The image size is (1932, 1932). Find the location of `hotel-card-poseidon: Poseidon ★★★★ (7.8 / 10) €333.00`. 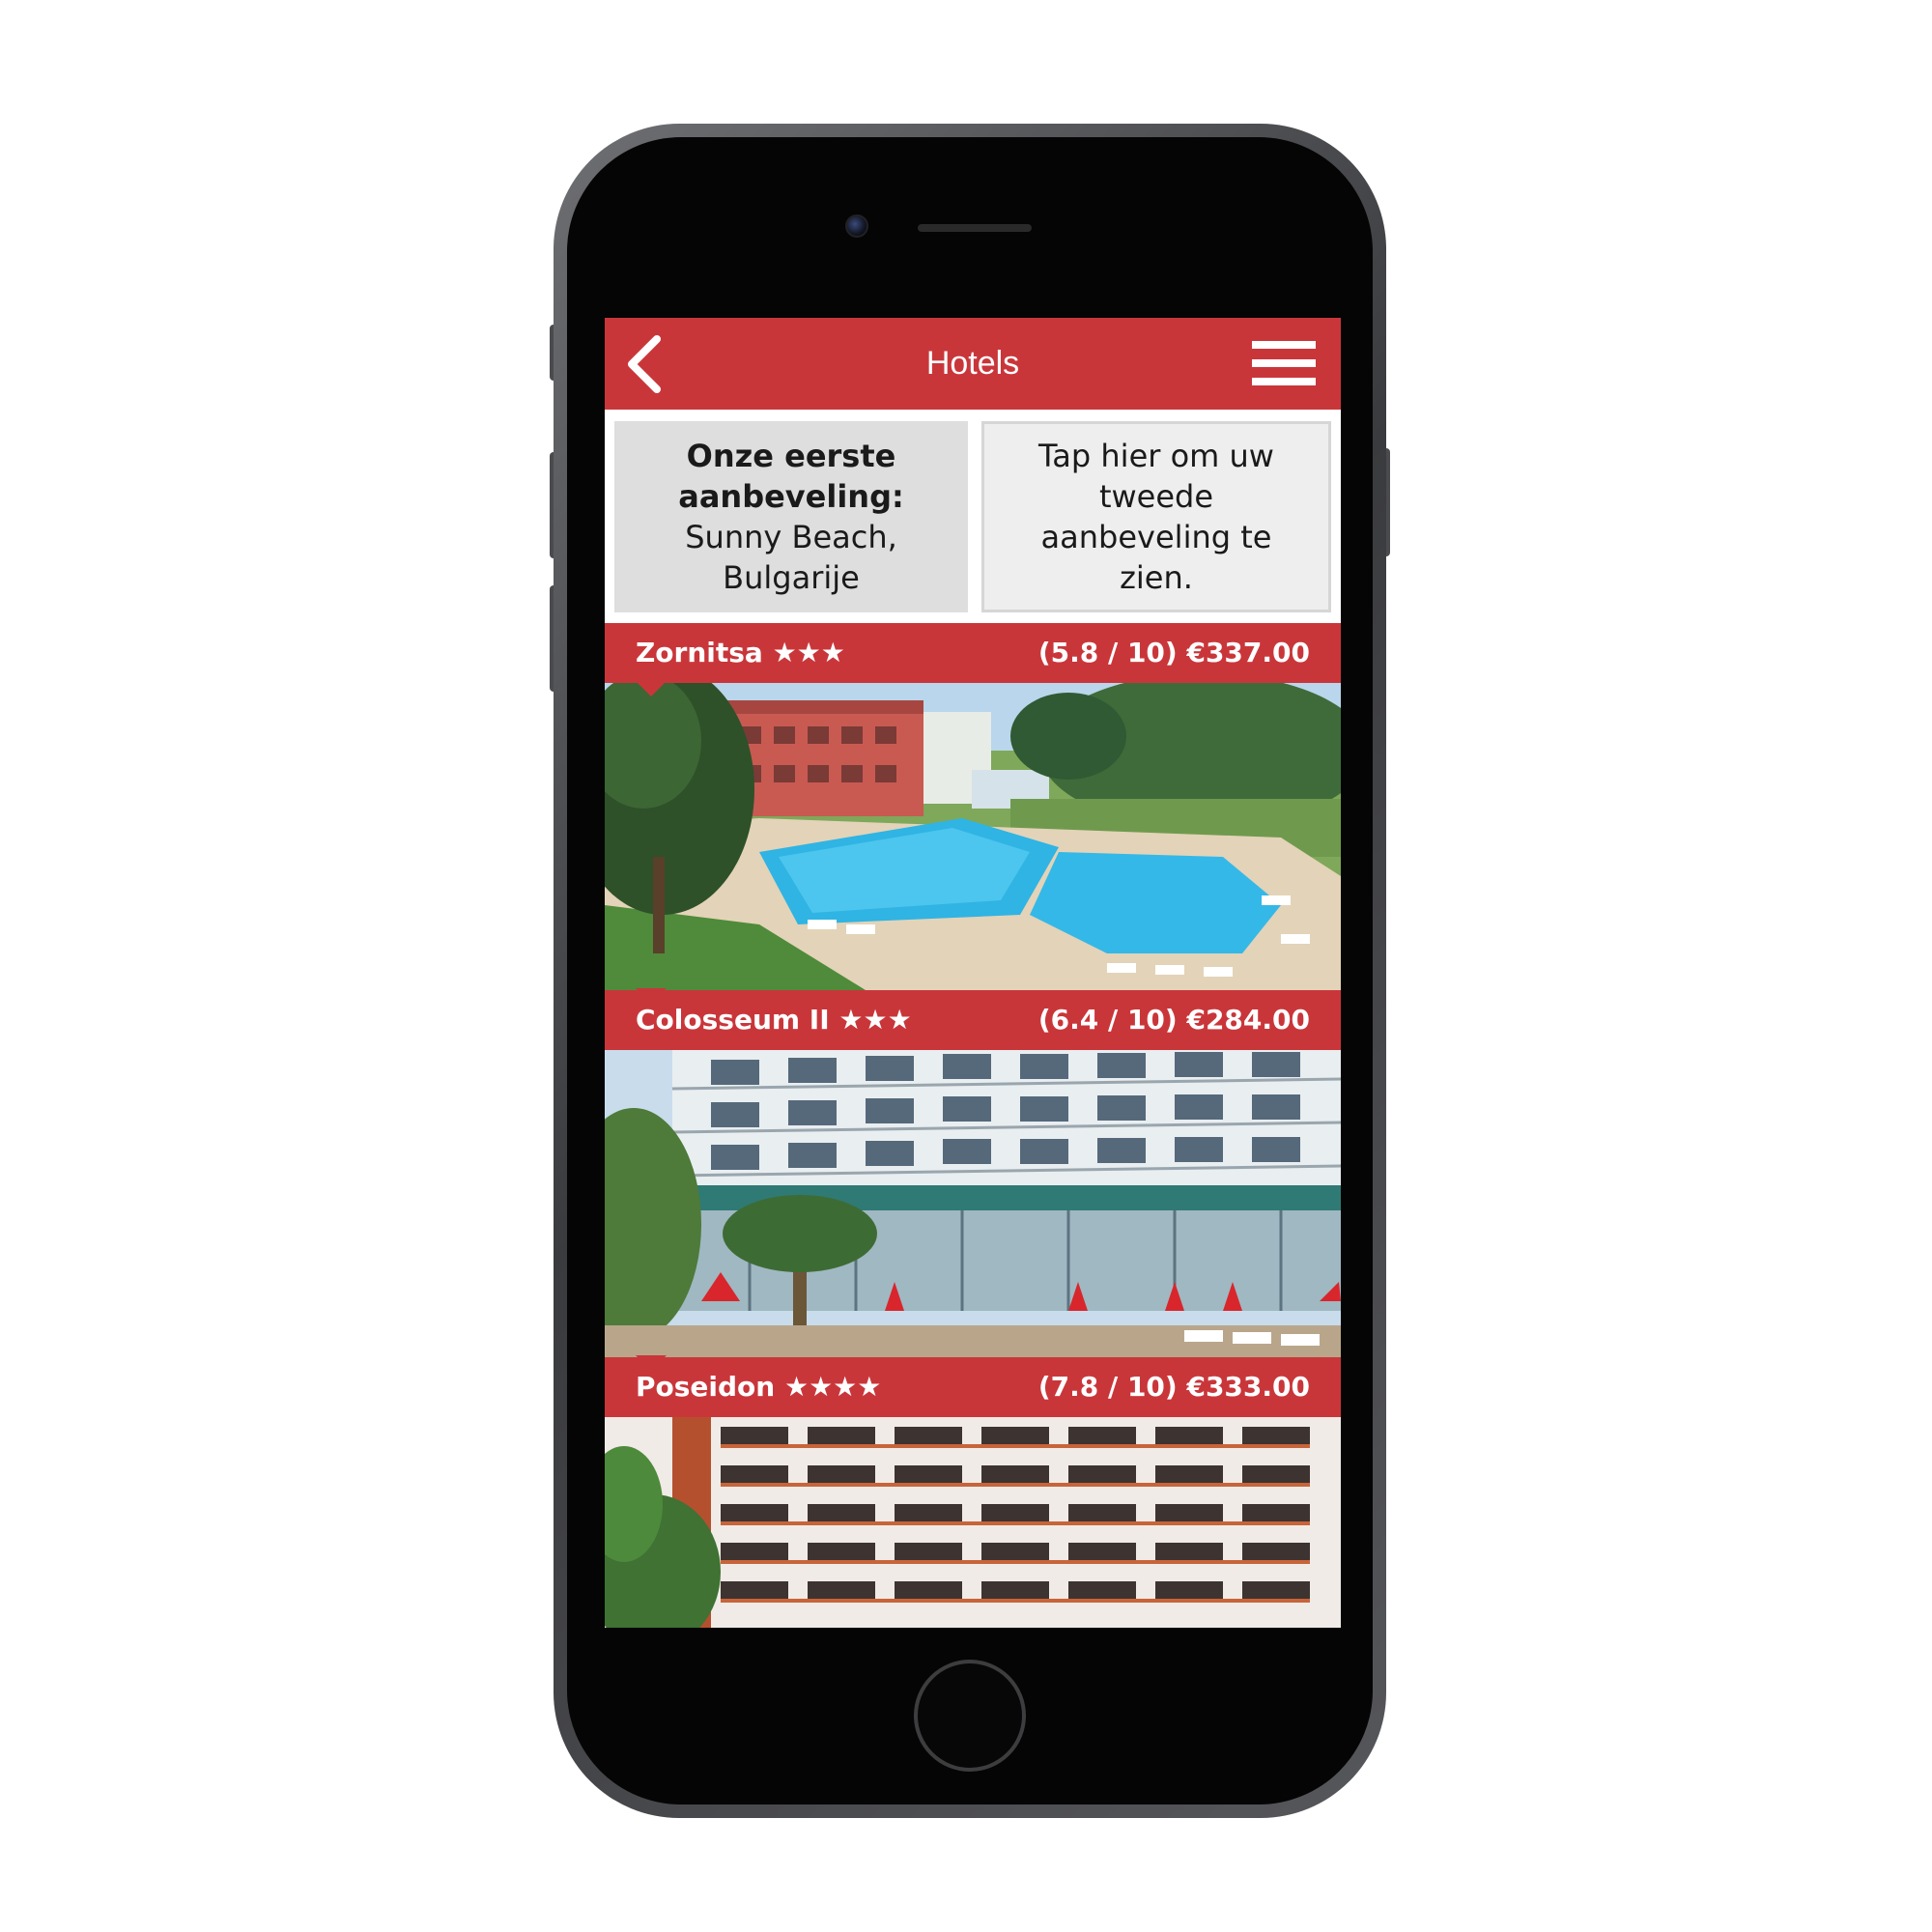

hotel-card-poseidon: Poseidon ★★★★ (7.8 / 10) €333.00 is located at coordinates (973, 1491).